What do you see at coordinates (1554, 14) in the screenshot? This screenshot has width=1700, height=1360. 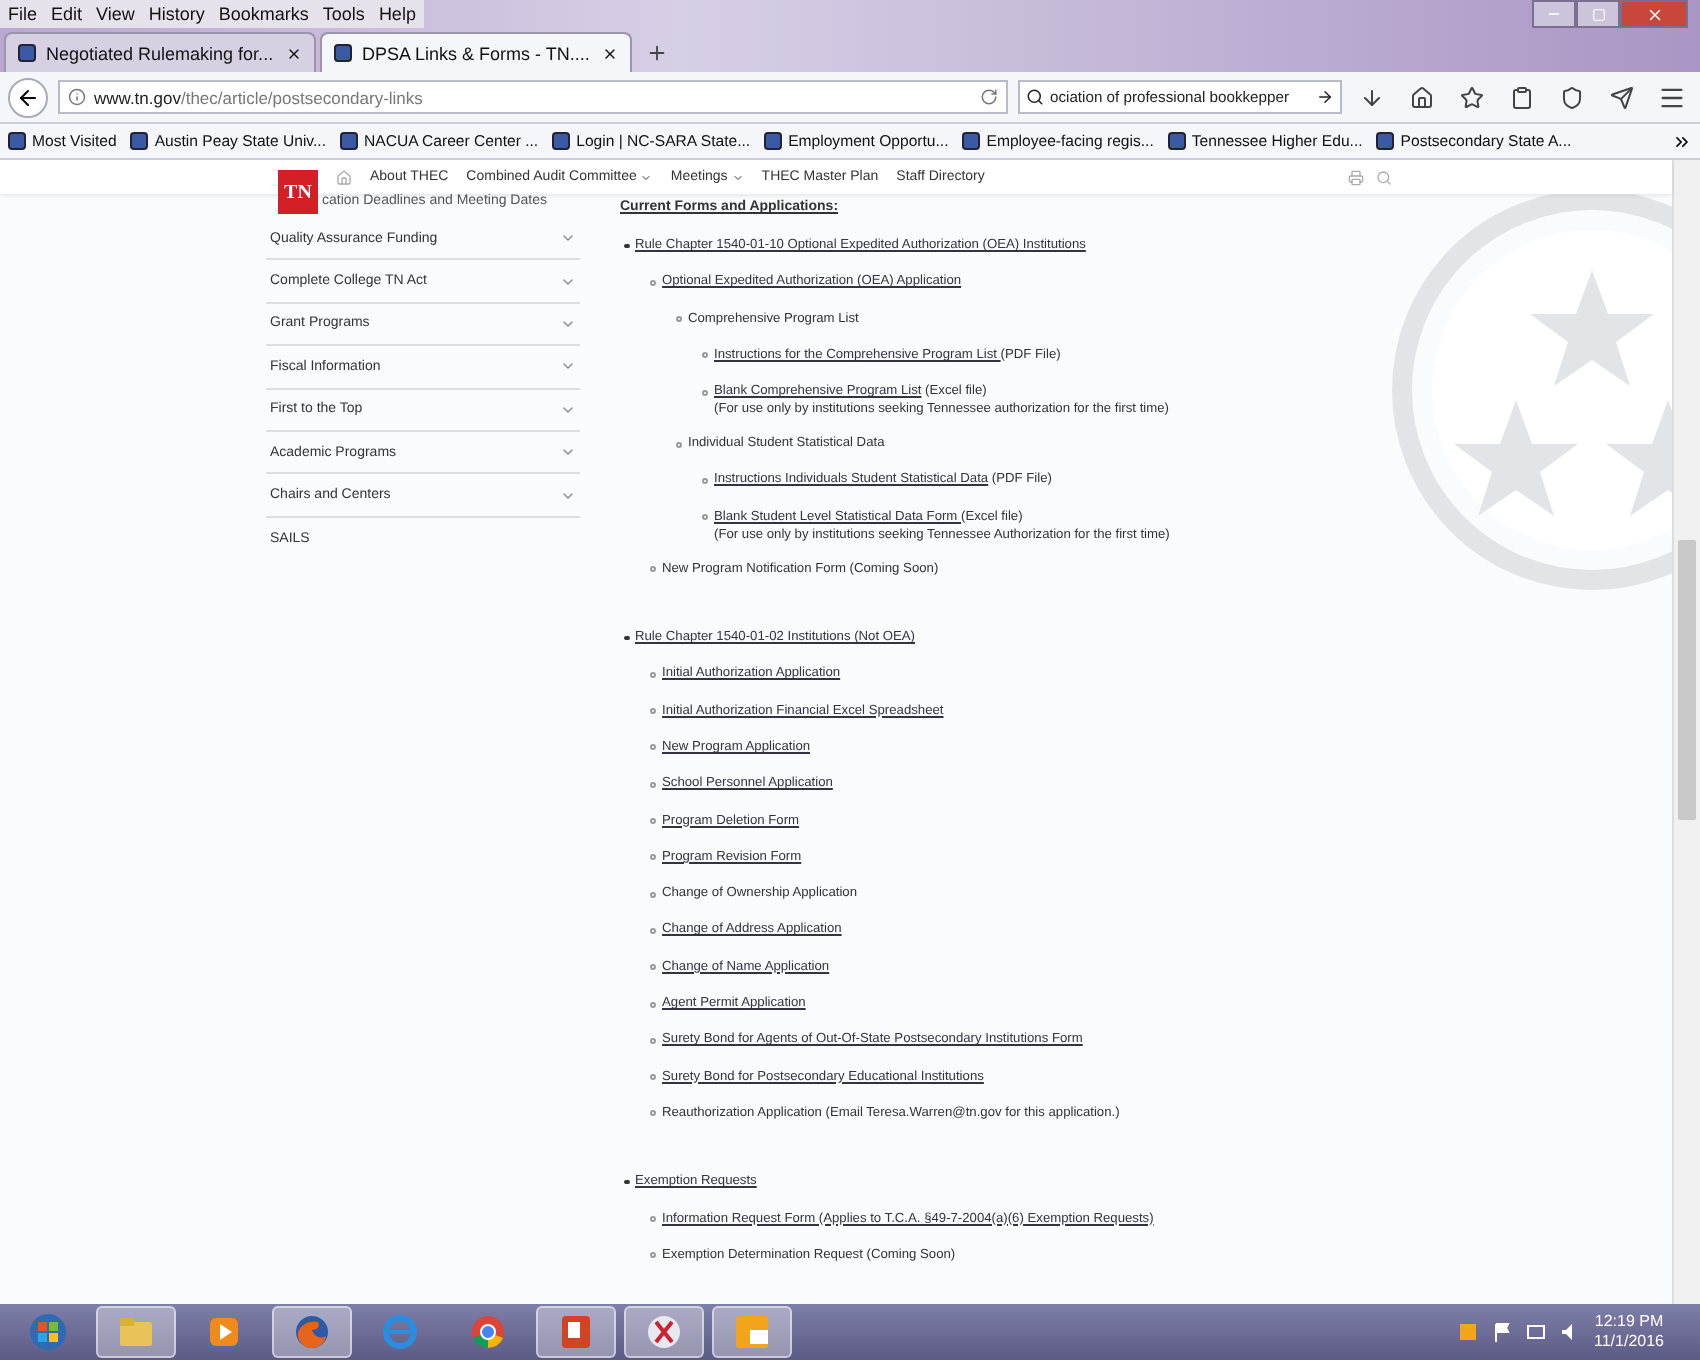 I see `minimize-button` at bounding box center [1554, 14].